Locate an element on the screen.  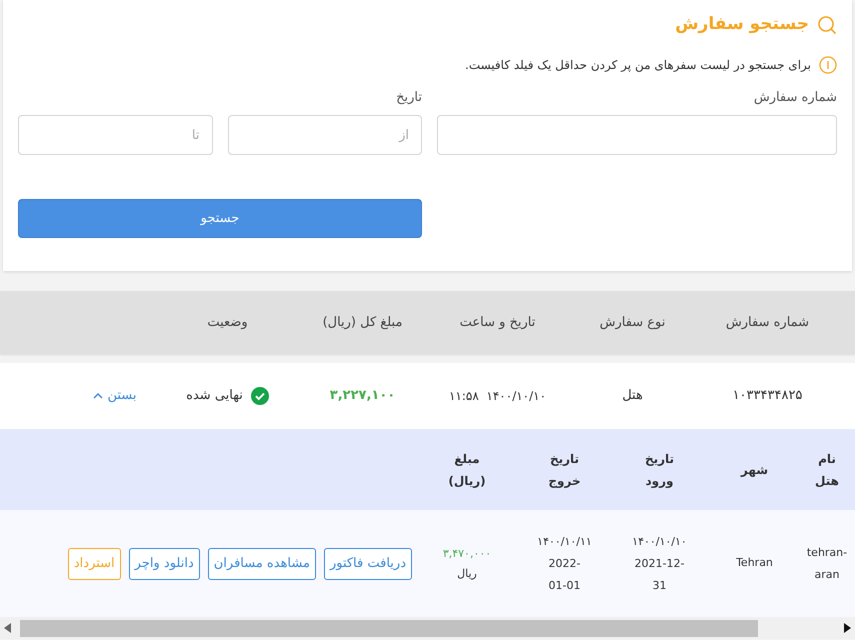
column-header: تاریخ خروج is located at coordinates (564, 470).